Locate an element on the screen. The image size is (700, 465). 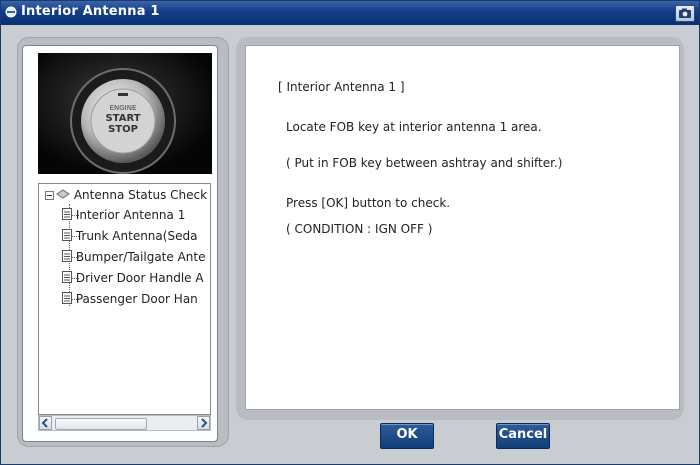
tree-item: Trunk Antenna(Seda is located at coordinates (129, 236).